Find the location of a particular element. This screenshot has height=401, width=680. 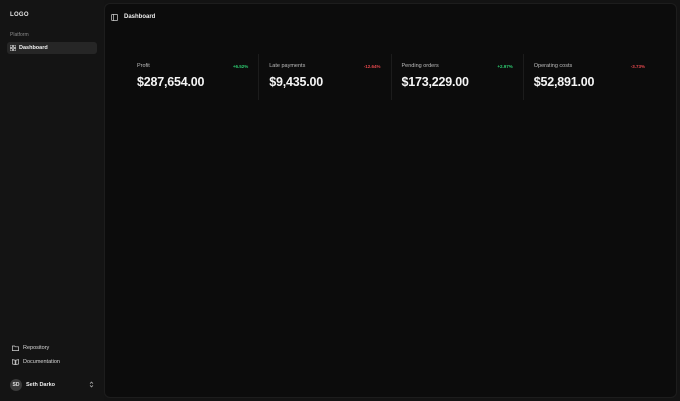

header: Dashboard is located at coordinates (390, 17).